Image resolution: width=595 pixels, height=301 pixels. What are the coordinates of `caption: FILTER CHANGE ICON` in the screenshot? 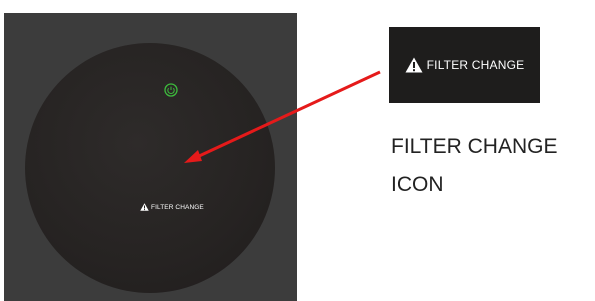 It's located at (474, 166).